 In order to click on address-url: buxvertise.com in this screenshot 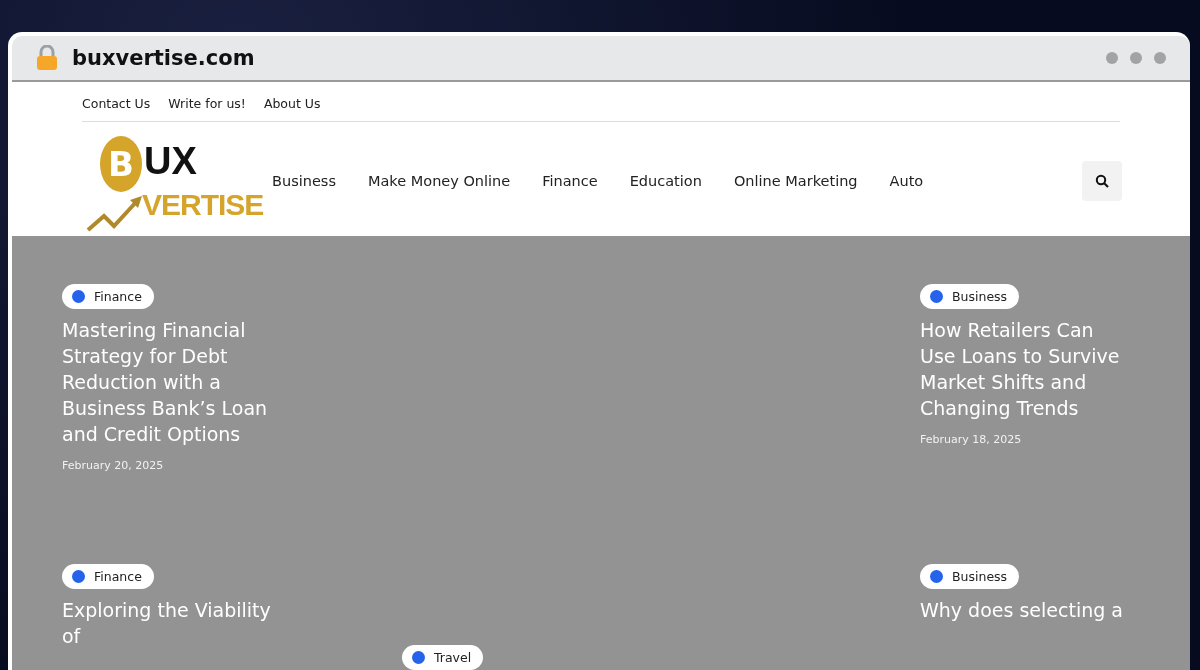, I will do `click(163, 58)`.